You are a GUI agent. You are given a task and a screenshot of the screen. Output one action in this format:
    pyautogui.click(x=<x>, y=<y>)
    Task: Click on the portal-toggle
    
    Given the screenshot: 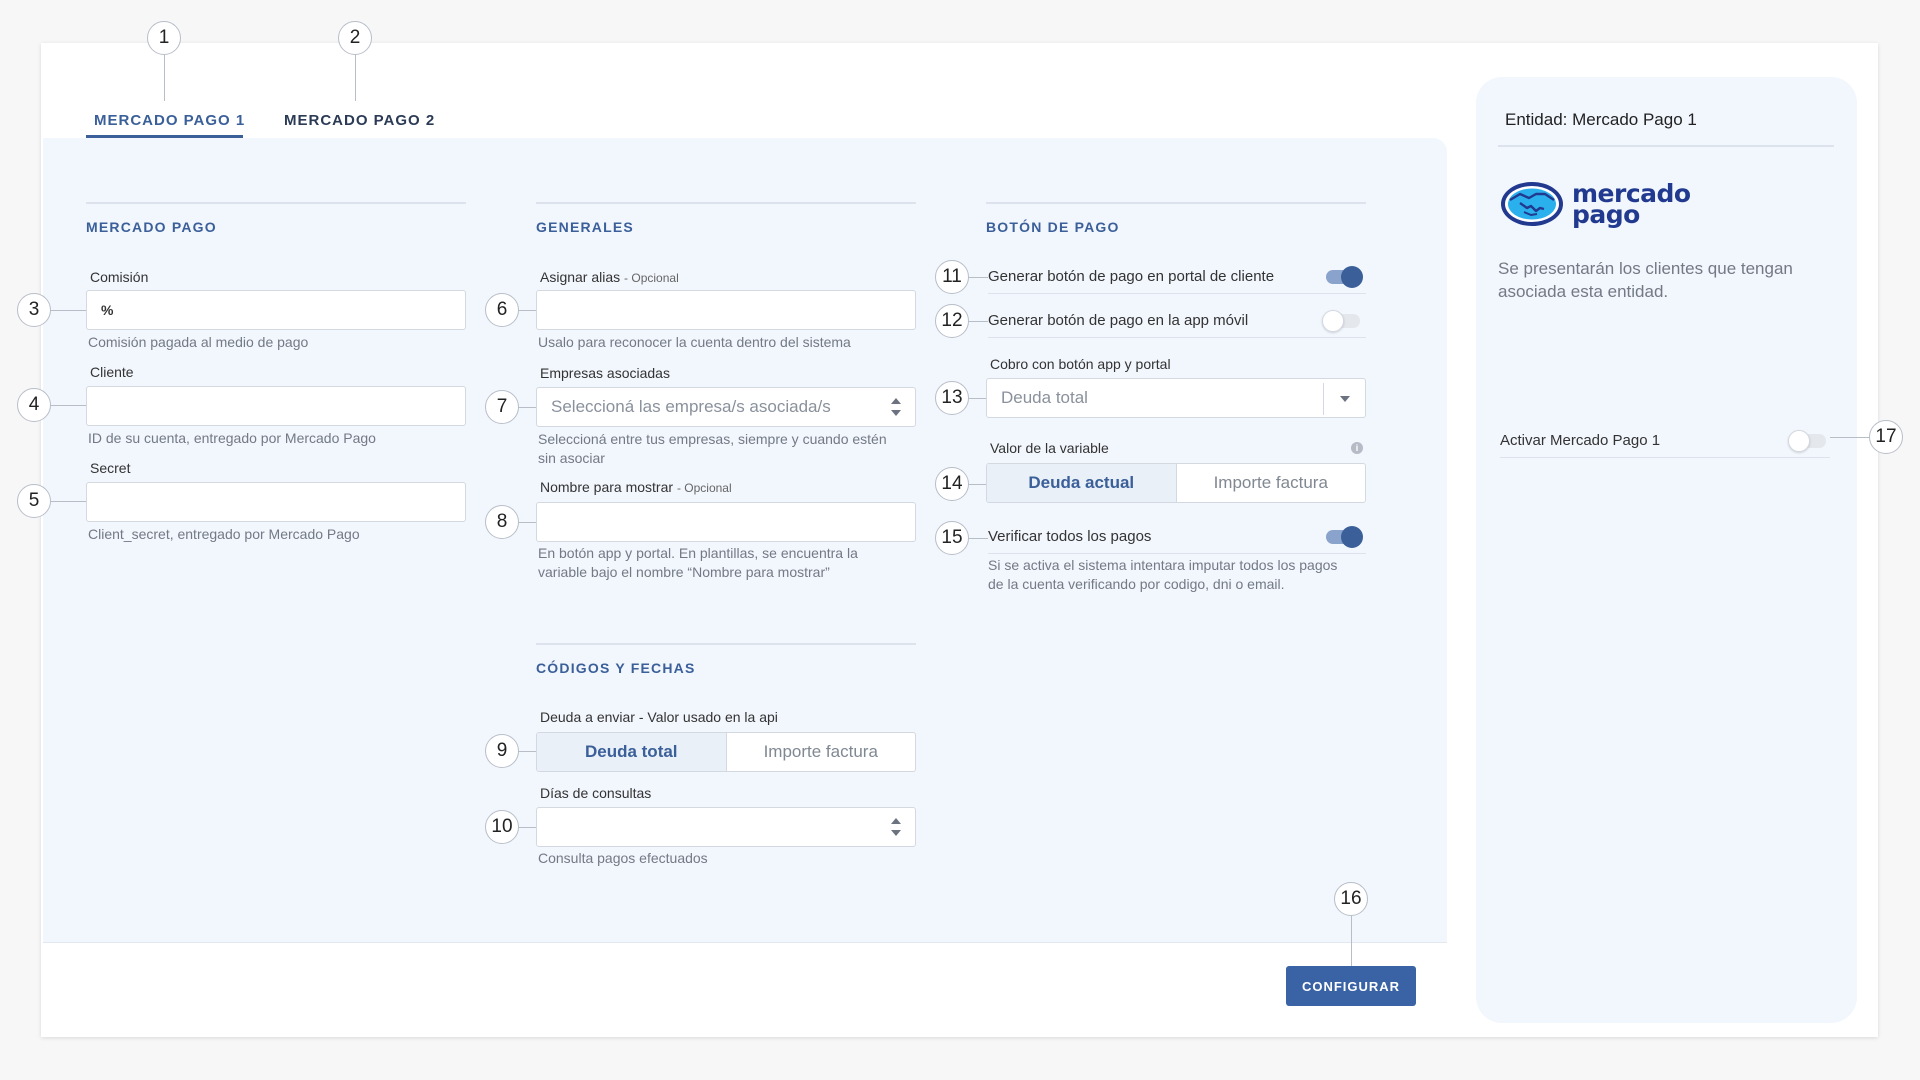 What is the action you would take?
    pyautogui.click(x=1344, y=276)
    